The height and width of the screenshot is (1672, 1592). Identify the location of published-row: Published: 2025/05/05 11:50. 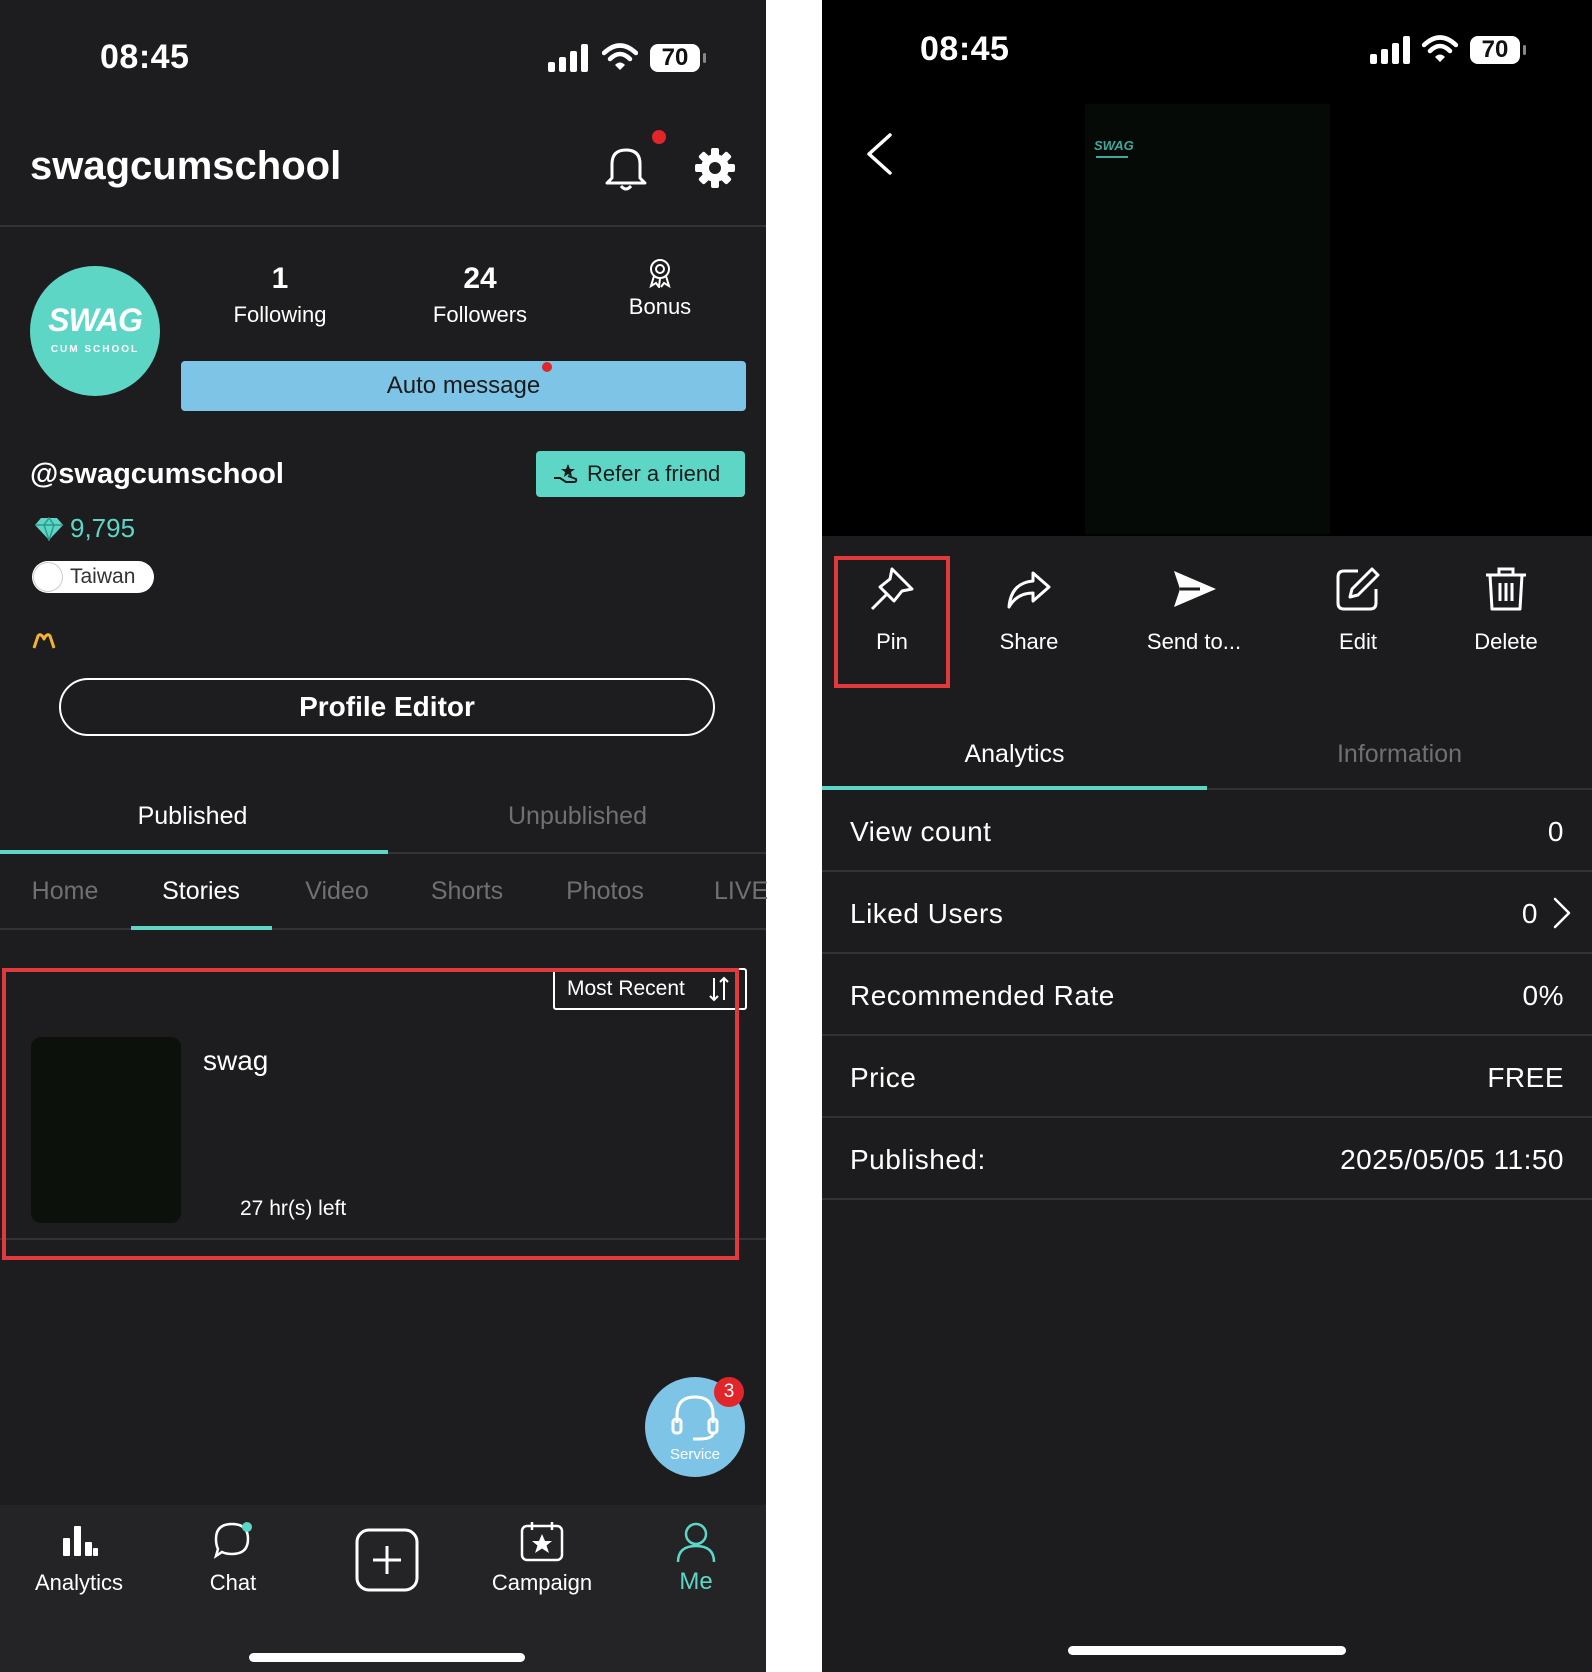
(1207, 1159).